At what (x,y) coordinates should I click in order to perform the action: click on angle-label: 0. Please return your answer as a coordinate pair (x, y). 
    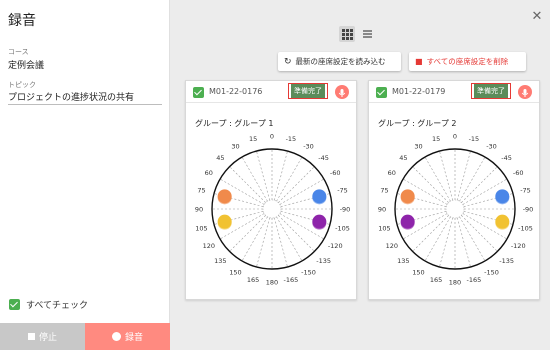
    Looking at the image, I should click on (455, 137).